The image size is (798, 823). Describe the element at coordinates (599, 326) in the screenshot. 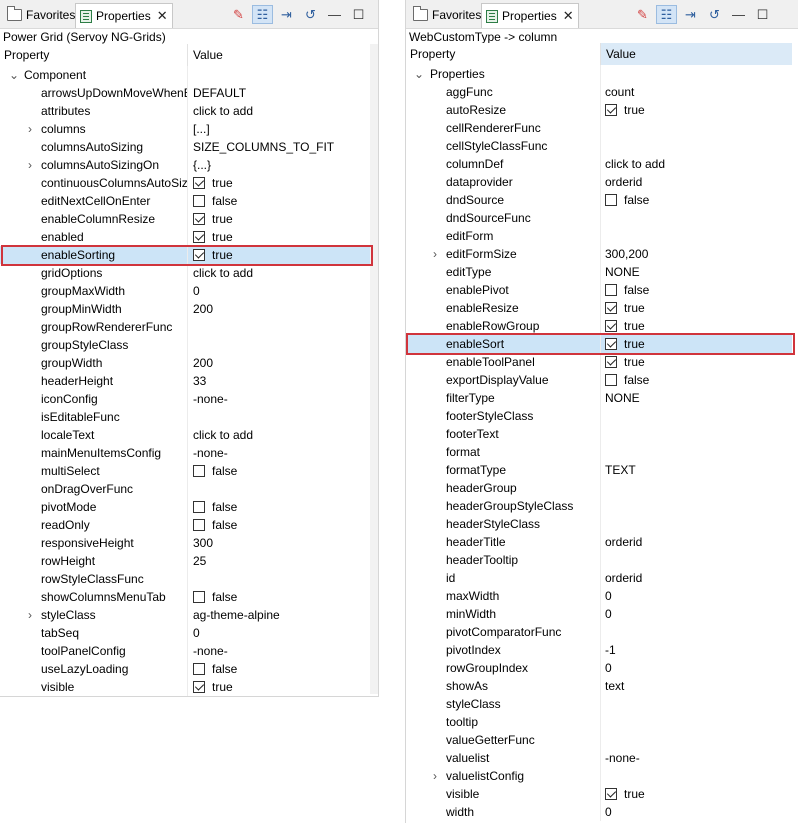

I see `property-row-enableRowGroup: enableRowGroup true` at that location.